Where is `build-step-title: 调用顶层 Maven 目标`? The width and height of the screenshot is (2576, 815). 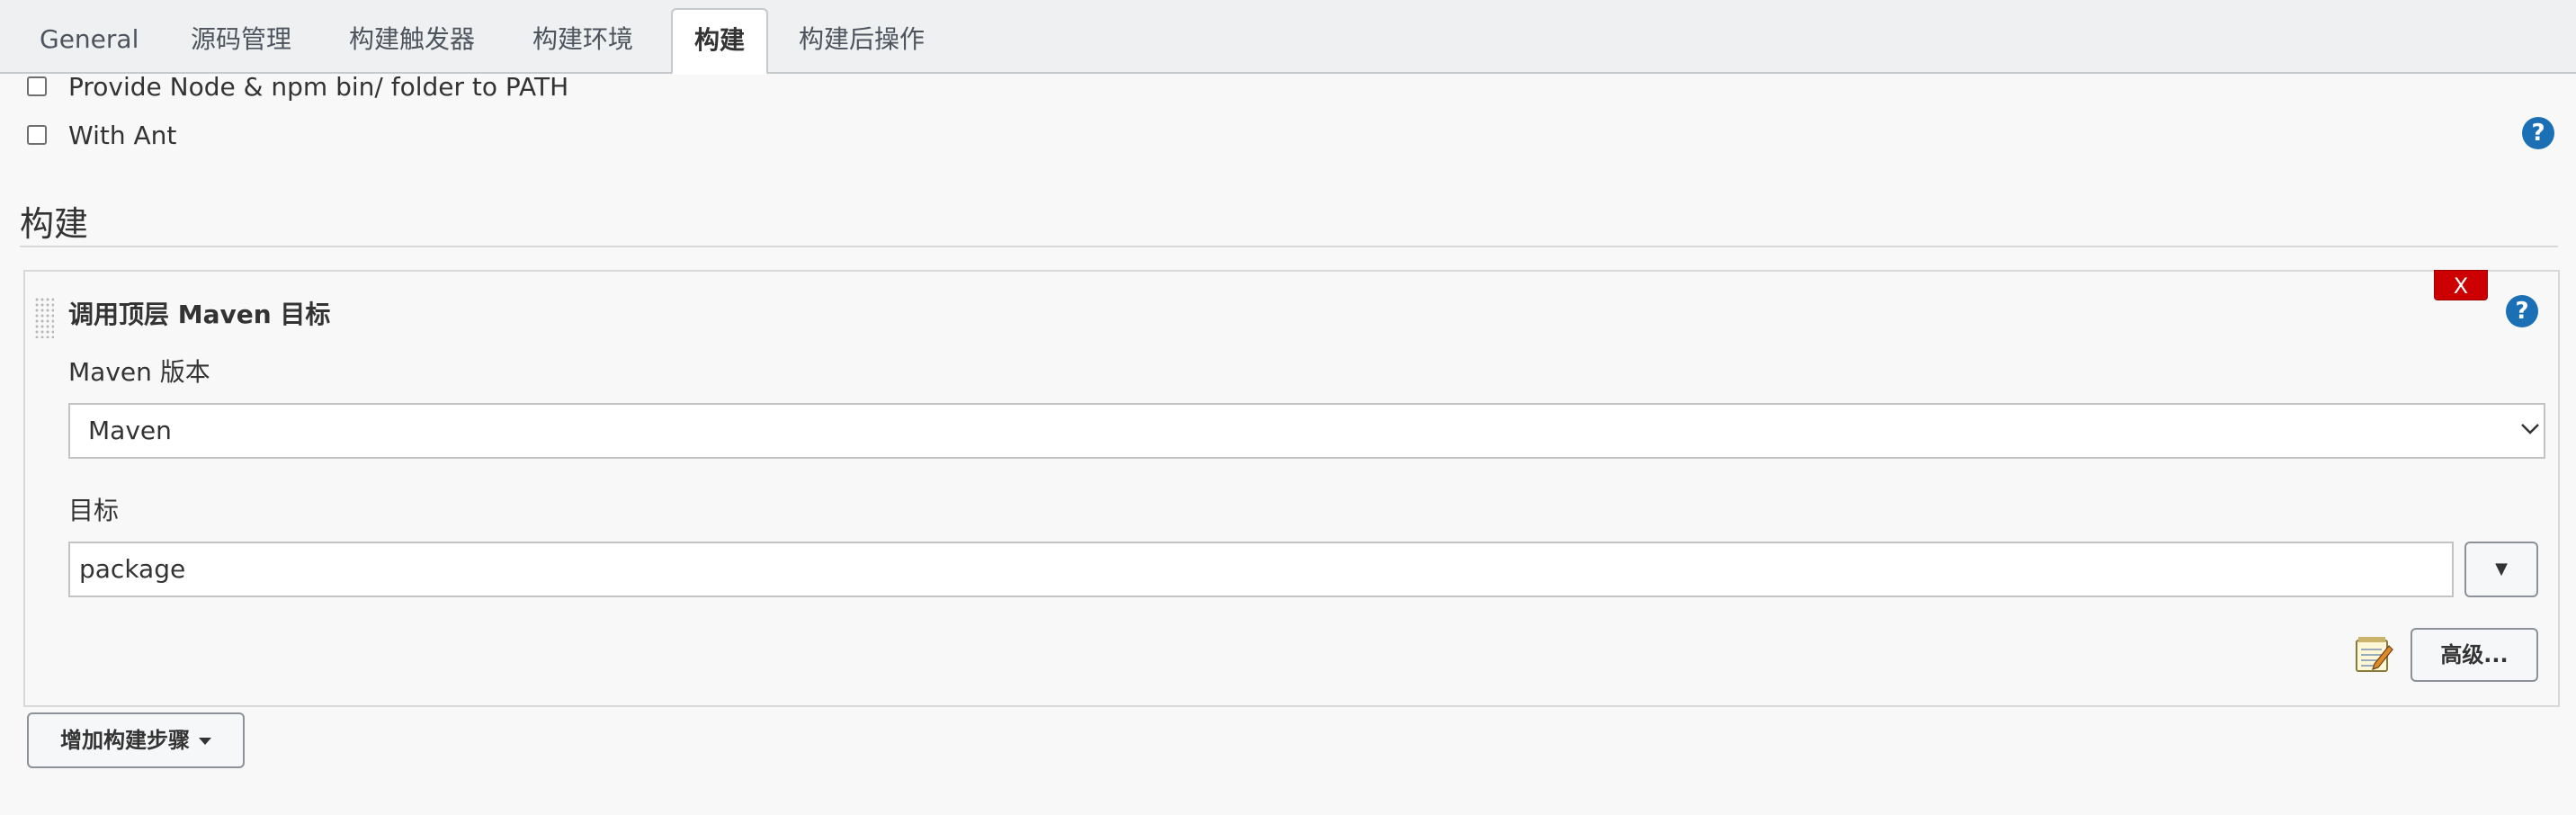 build-step-title: 调用顶层 Maven 目标 is located at coordinates (199, 314).